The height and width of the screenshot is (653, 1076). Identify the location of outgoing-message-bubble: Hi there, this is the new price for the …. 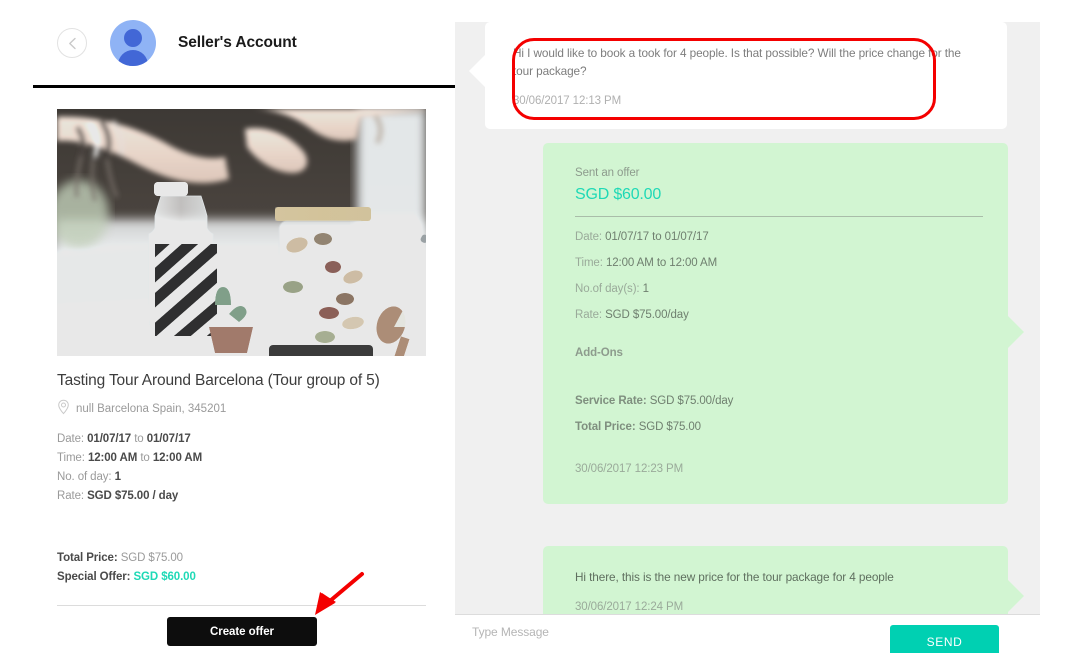
(783, 580).